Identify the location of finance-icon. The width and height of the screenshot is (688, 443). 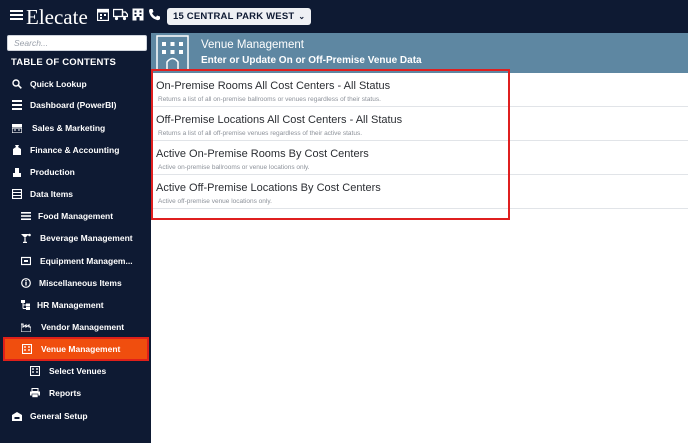
(17, 150).